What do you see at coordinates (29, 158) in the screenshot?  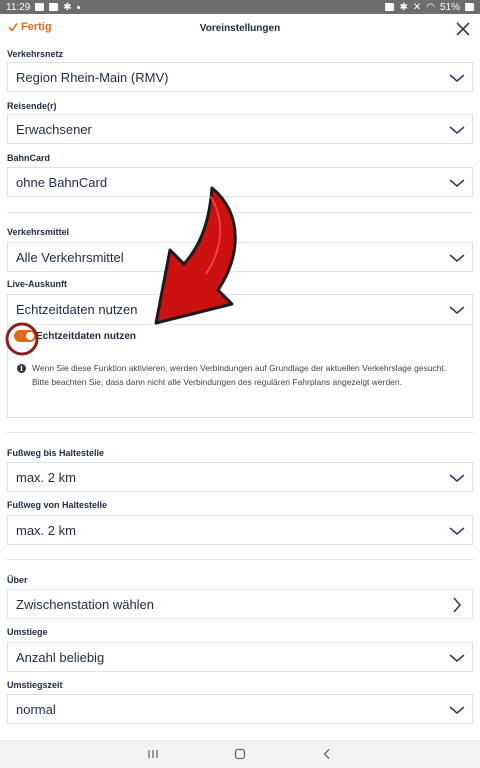 I see `label-bahncard: BahnCard` at bounding box center [29, 158].